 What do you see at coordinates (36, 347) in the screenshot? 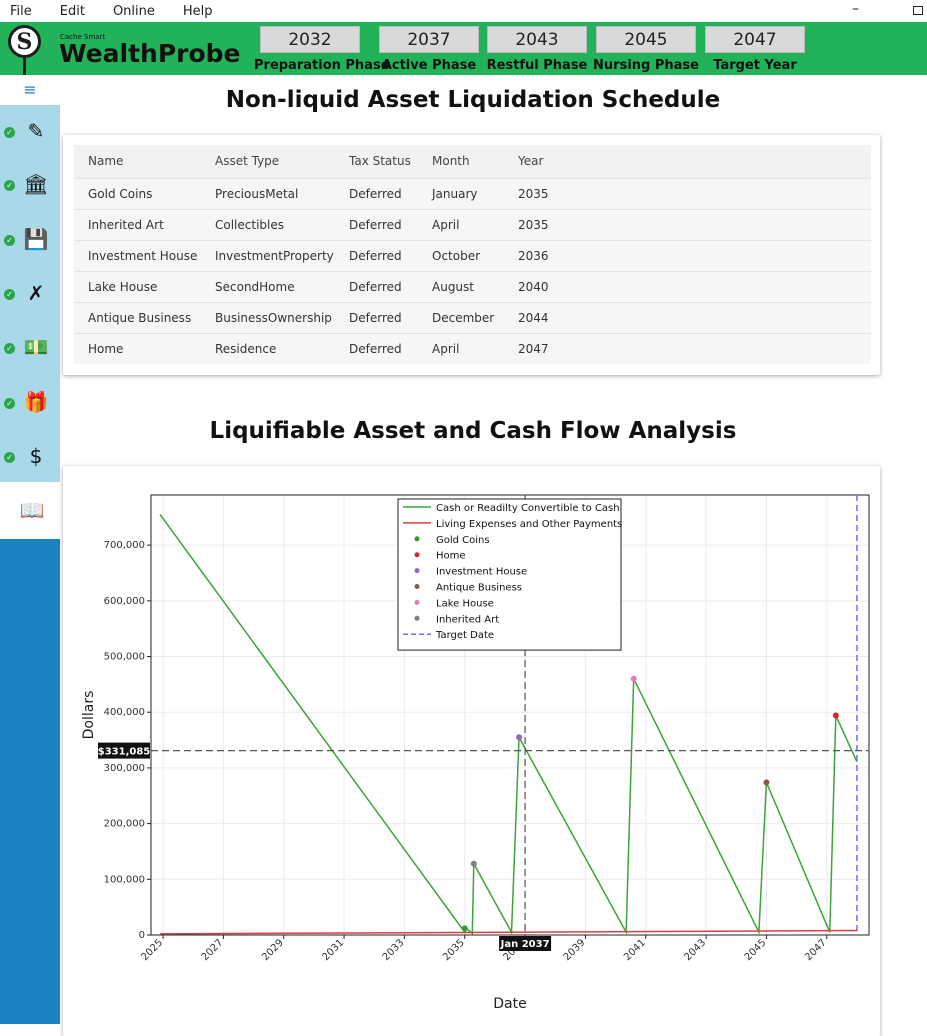
I see `banknote-icon: 💵` at bounding box center [36, 347].